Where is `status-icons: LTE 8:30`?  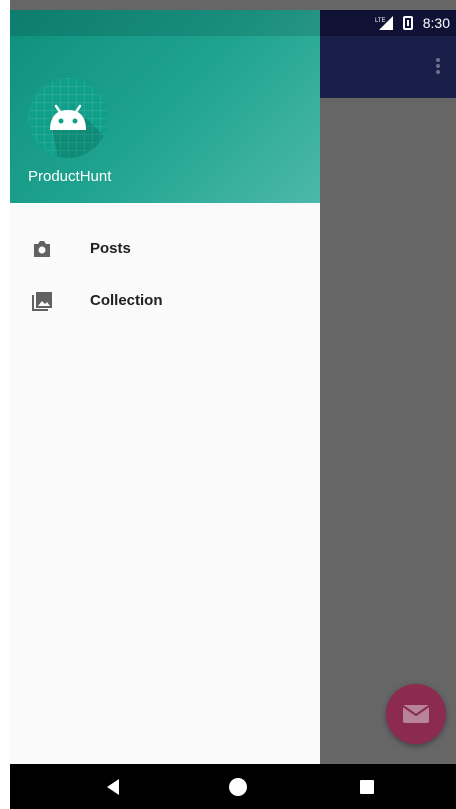
status-icons: LTE 8:30 is located at coordinates (412, 23).